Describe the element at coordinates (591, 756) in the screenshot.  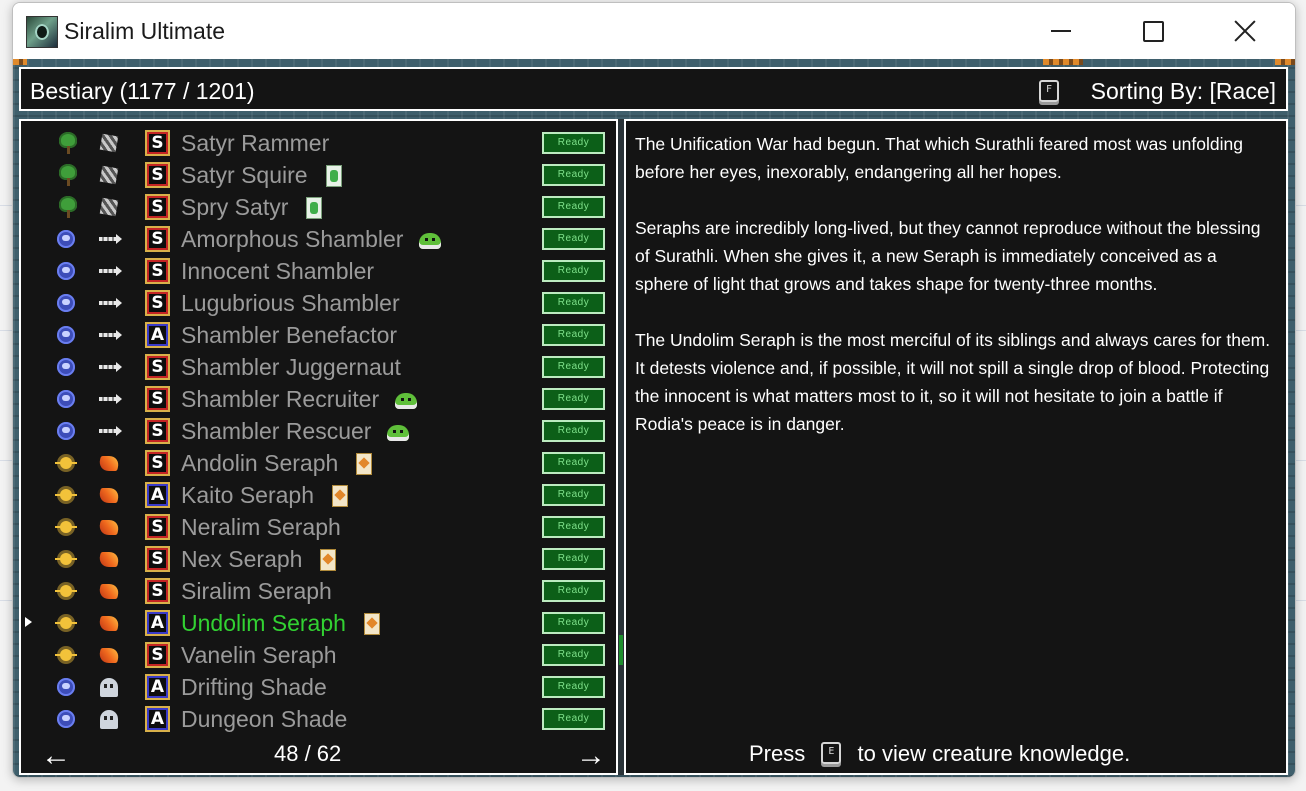
I see `next-page-arrow: →` at that location.